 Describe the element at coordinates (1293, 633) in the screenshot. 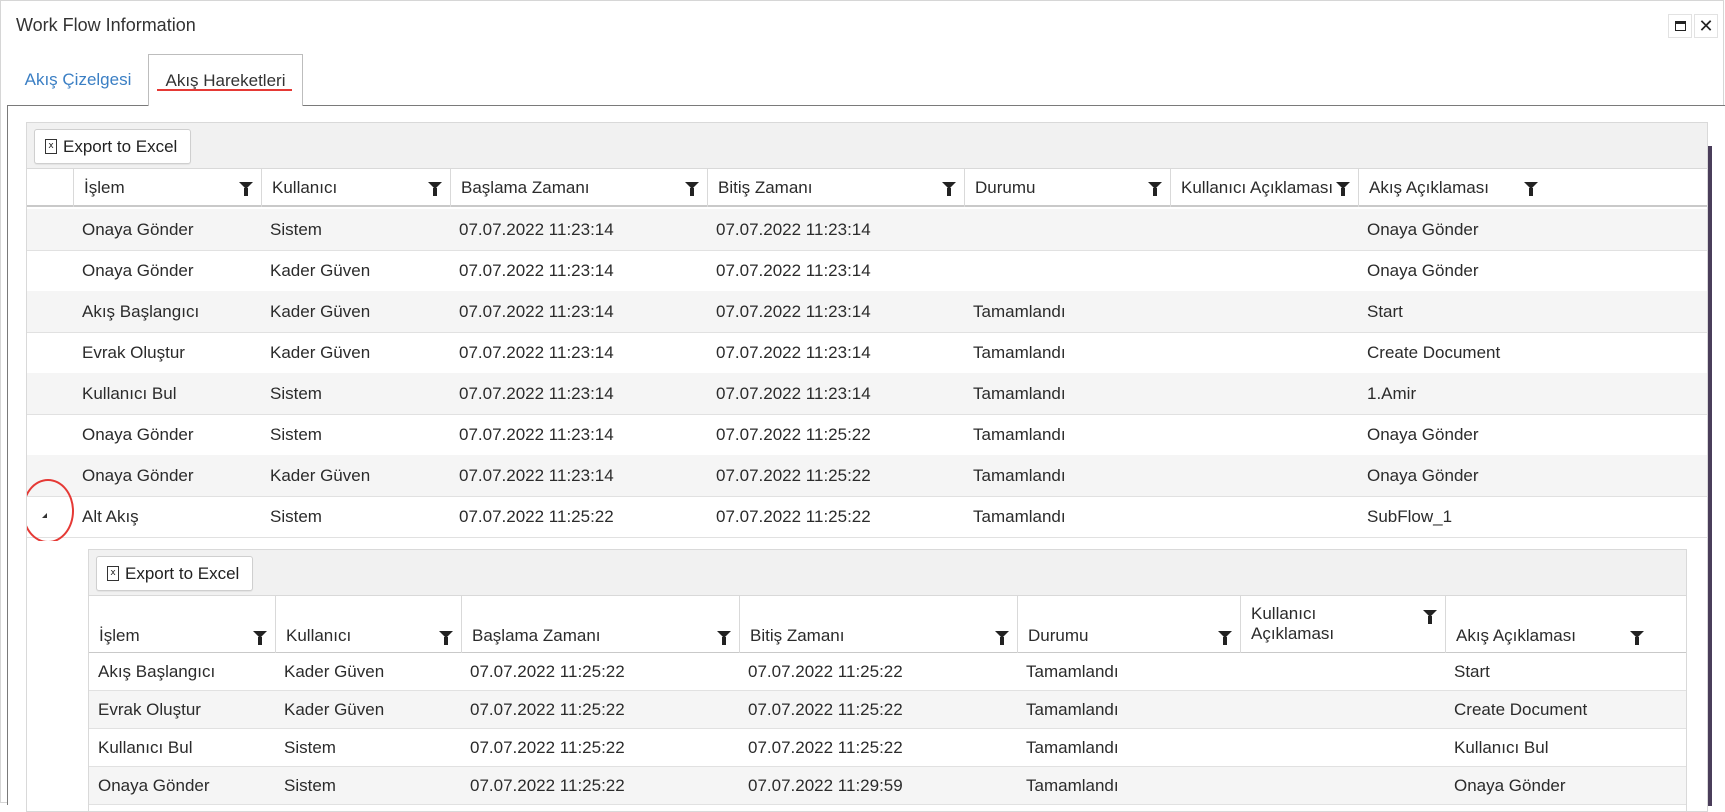

I see `header-label-line: Açıklaması` at that location.